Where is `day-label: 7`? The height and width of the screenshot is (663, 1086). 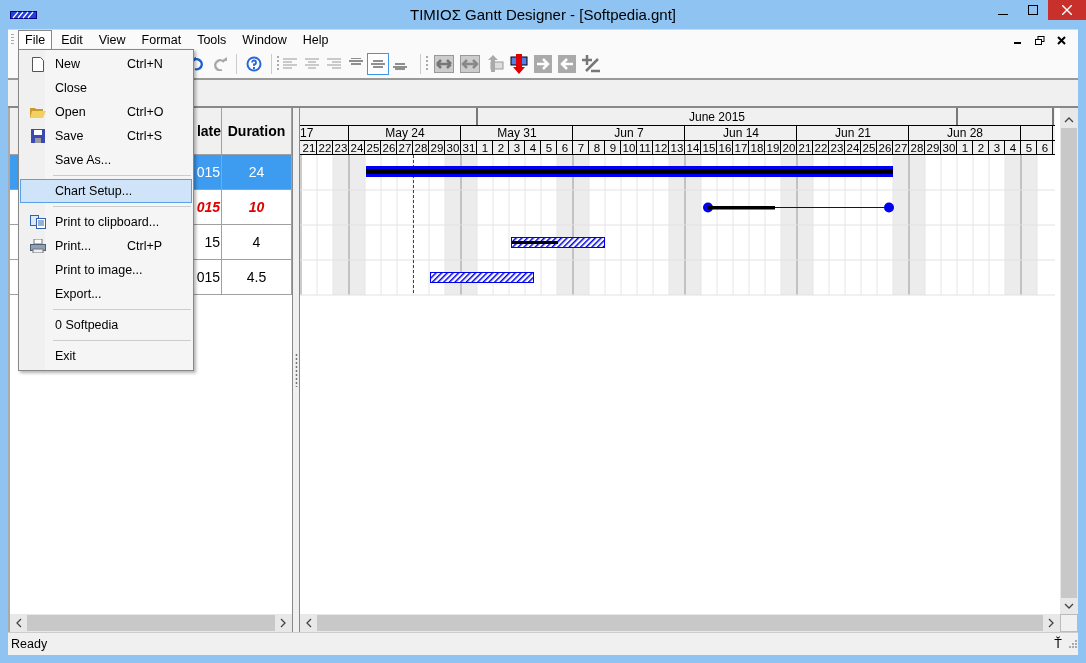
day-label: 7 is located at coordinates (581, 148).